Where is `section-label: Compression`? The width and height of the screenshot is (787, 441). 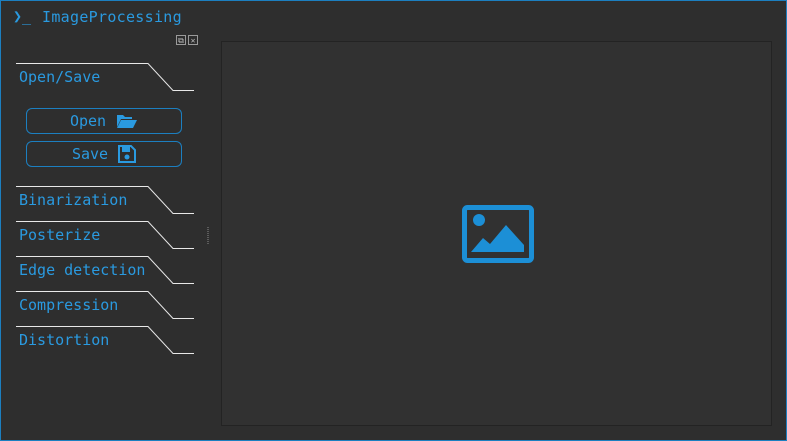
section-label: Compression is located at coordinates (69, 305).